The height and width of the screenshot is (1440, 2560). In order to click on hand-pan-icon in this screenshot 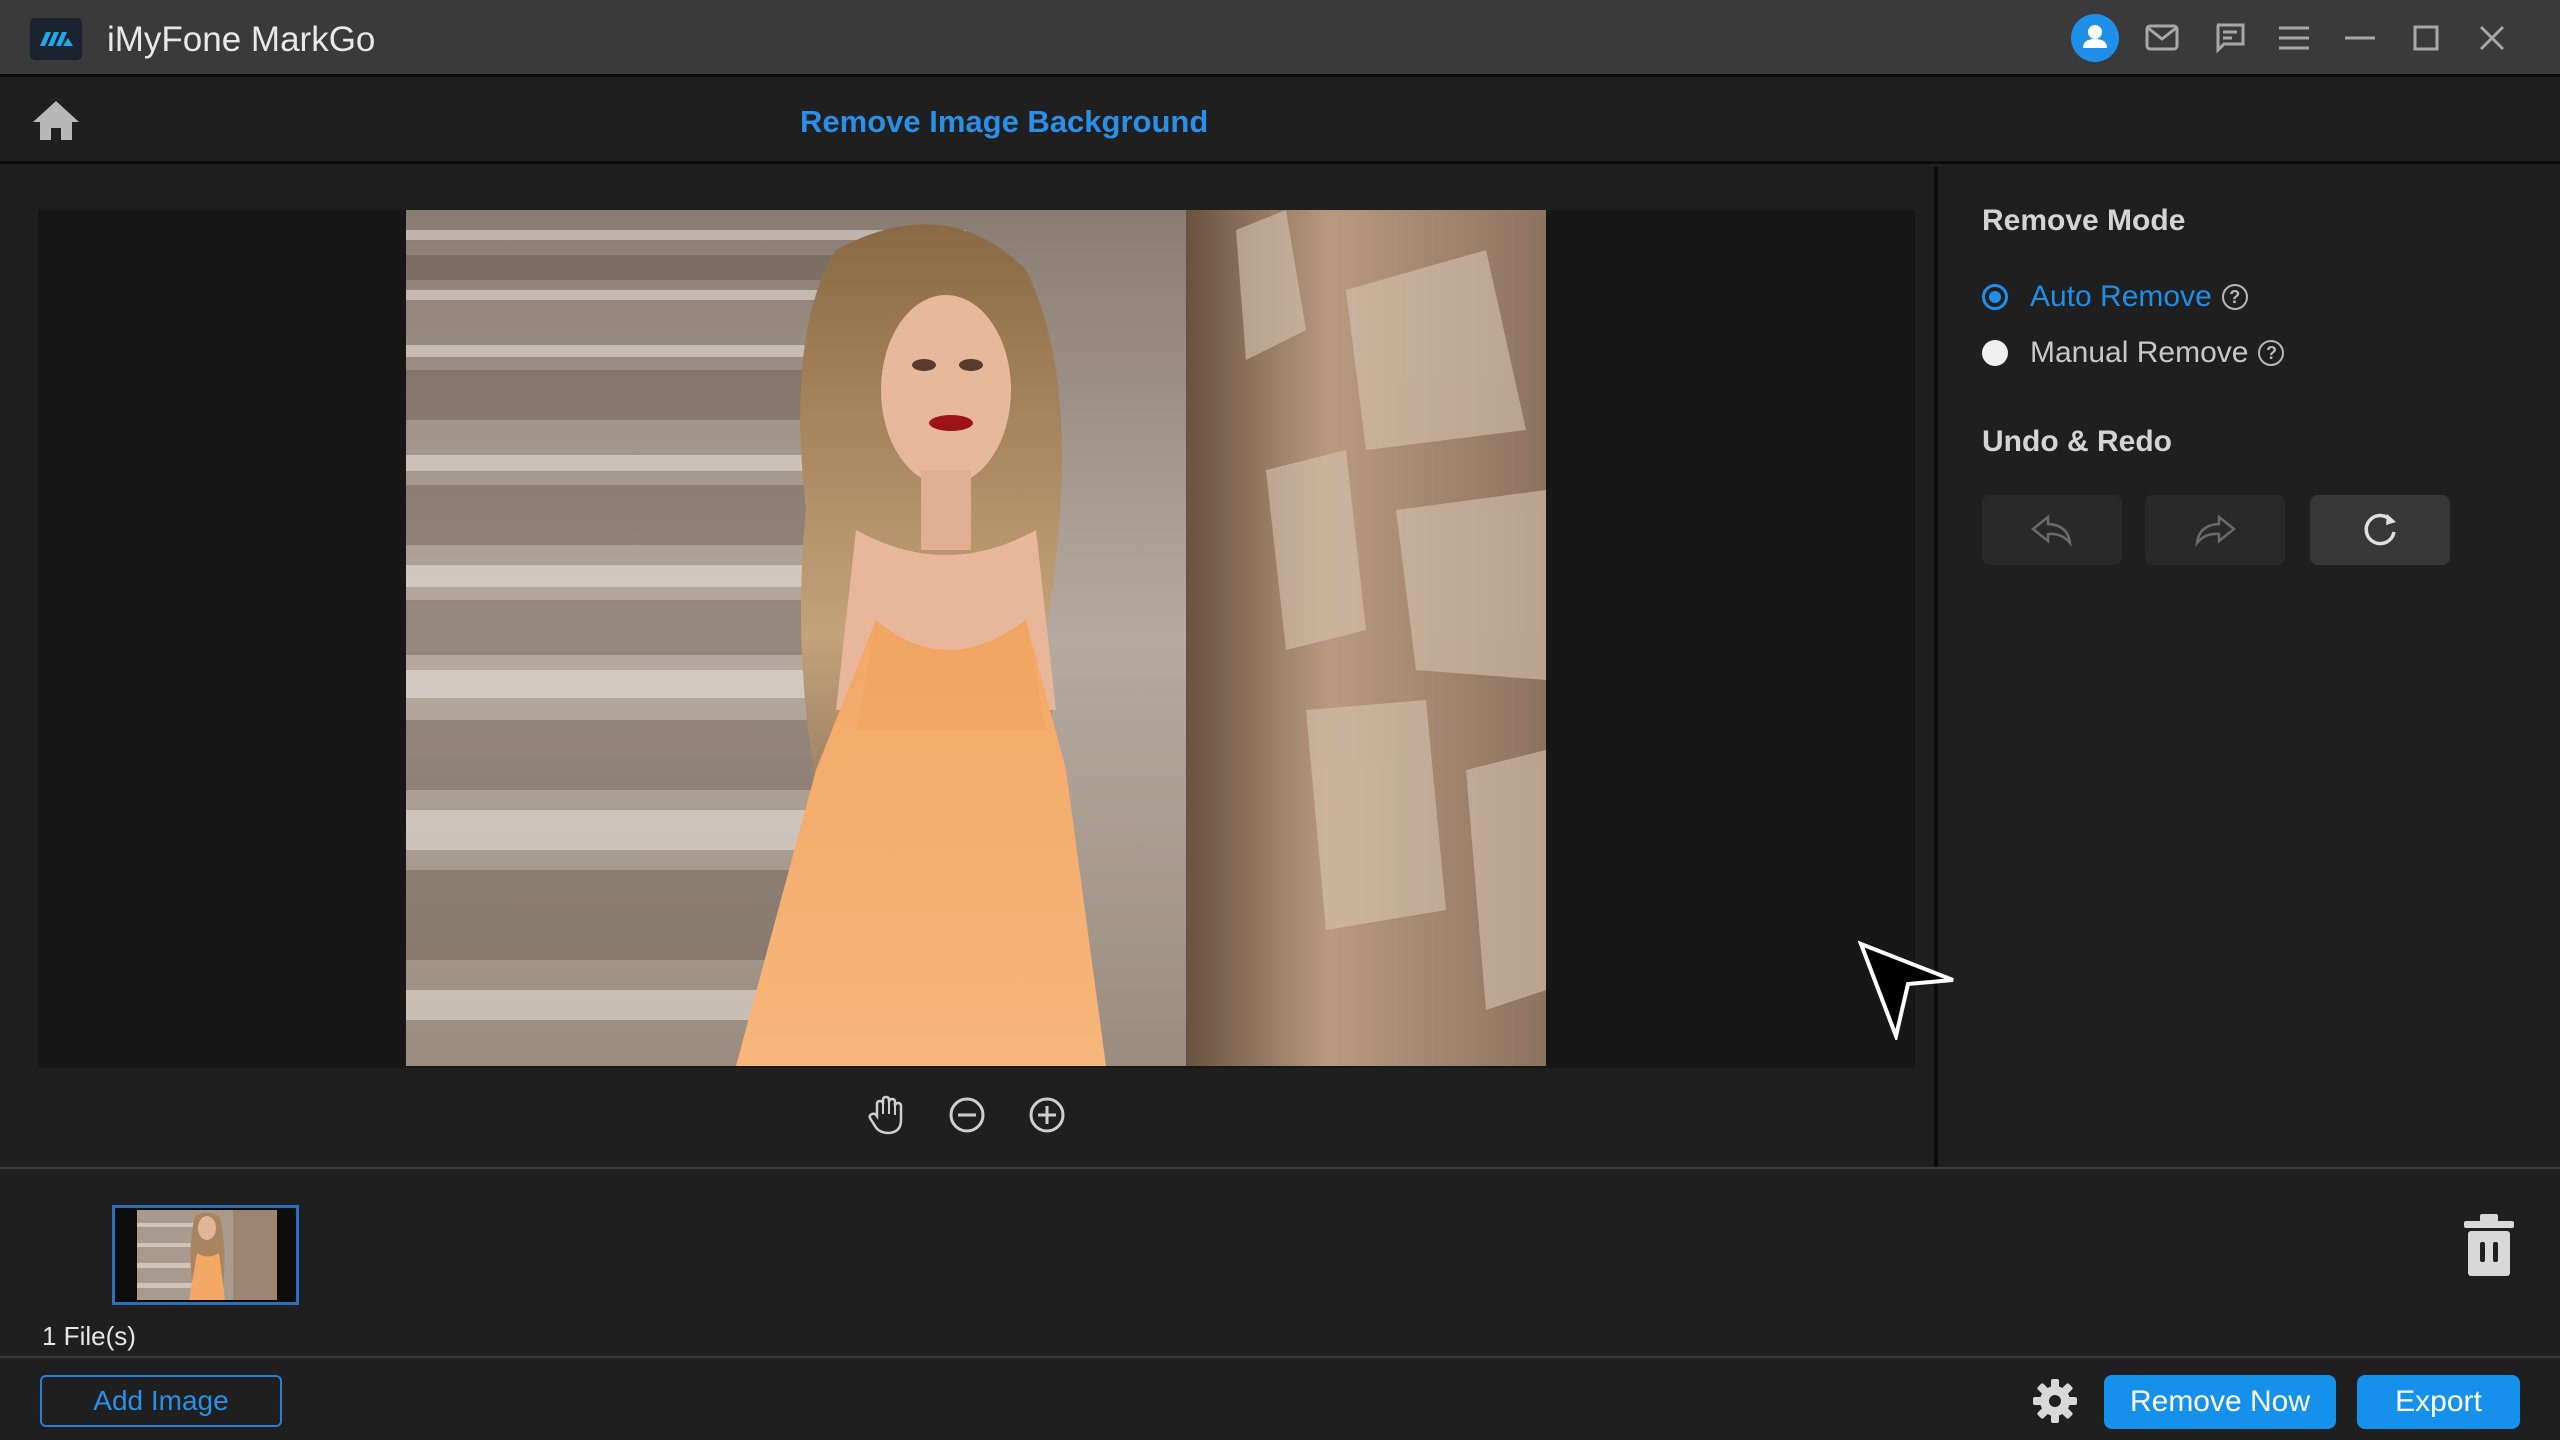, I will do `click(887, 1115)`.